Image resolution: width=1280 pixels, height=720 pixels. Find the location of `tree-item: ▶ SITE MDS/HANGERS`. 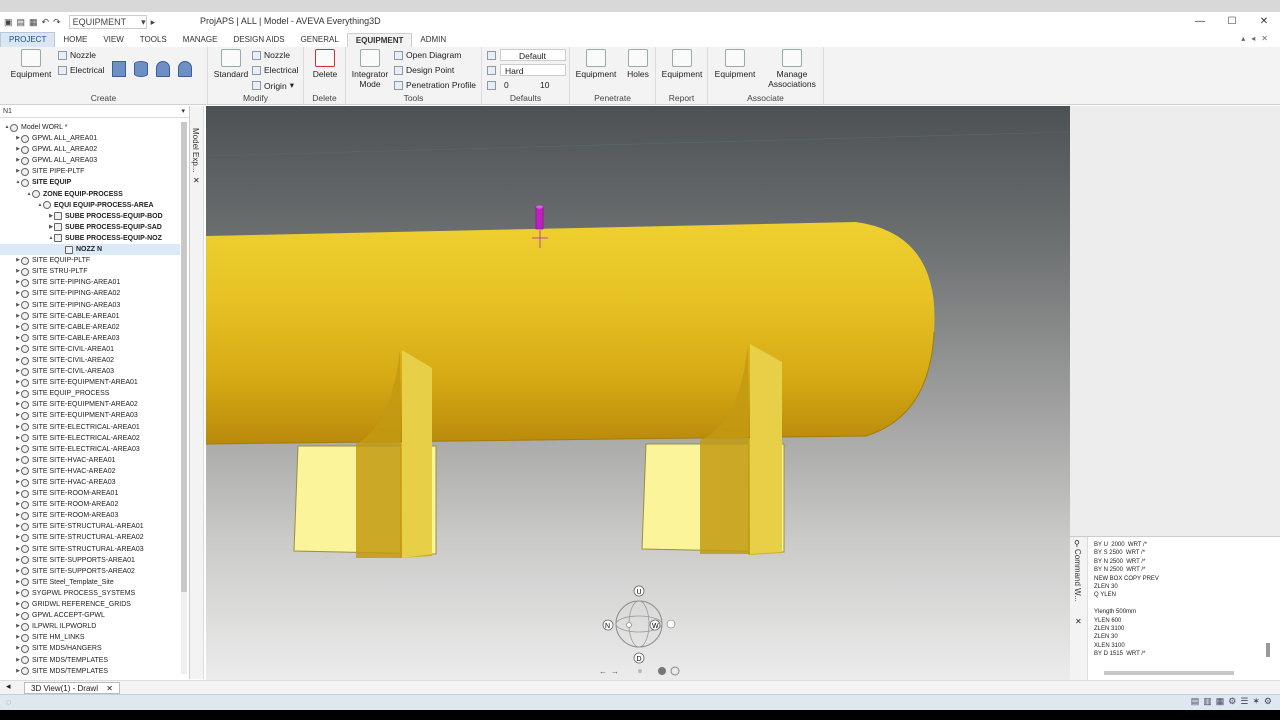

tree-item: ▶ SITE MDS/HANGERS is located at coordinates (90, 648).